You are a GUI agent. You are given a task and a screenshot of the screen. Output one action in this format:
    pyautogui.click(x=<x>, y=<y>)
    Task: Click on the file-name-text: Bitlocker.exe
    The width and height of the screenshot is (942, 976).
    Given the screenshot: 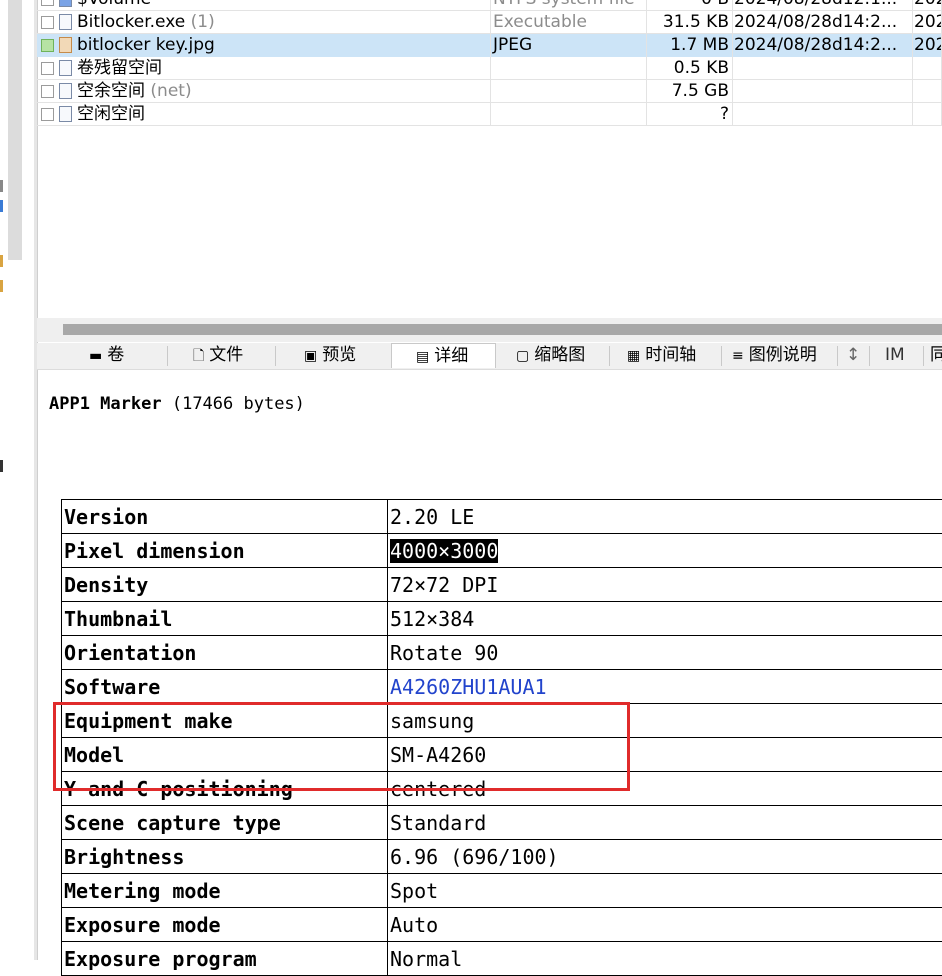 What is the action you would take?
    pyautogui.click(x=131, y=22)
    